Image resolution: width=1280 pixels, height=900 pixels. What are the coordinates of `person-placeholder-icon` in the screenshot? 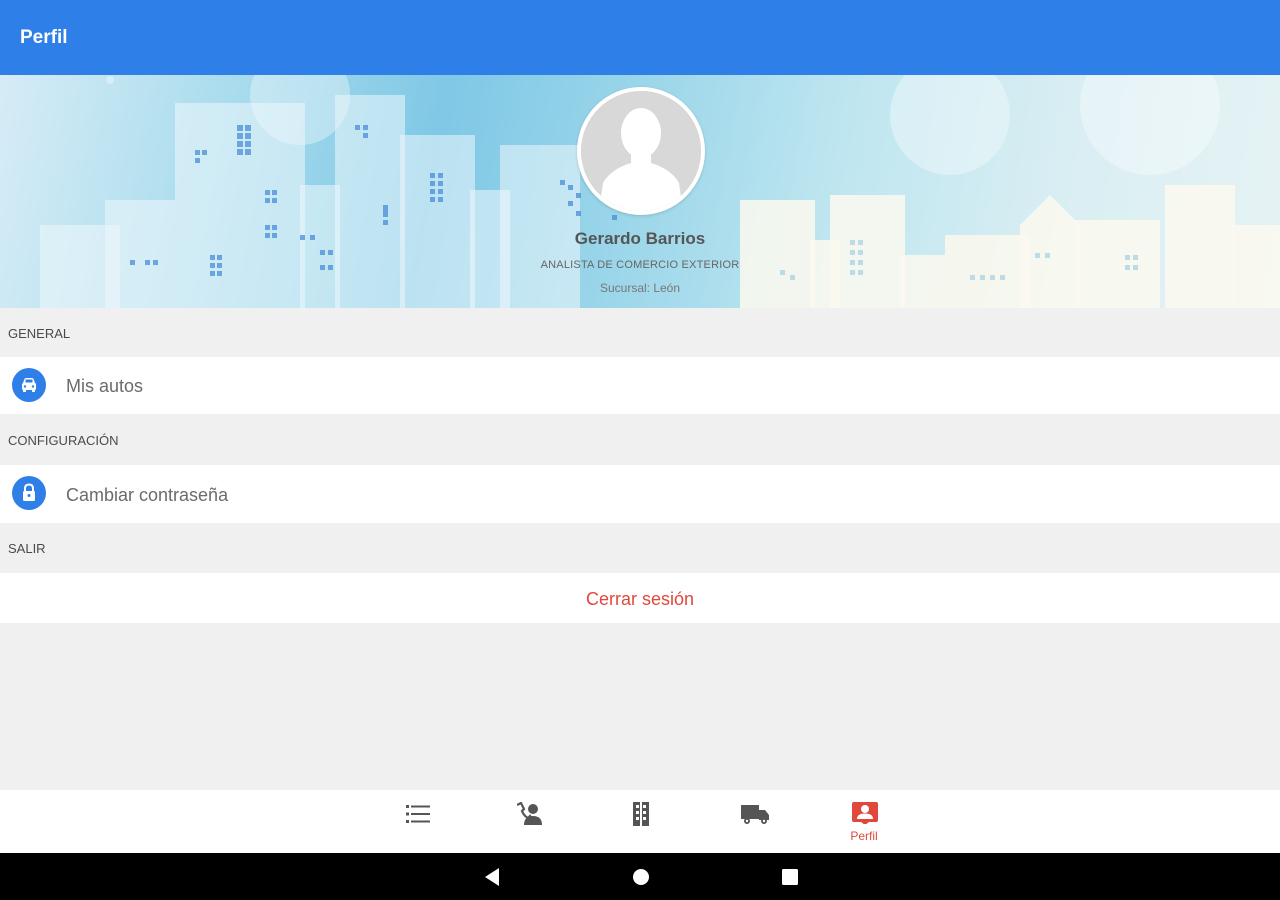 It's located at (641, 151).